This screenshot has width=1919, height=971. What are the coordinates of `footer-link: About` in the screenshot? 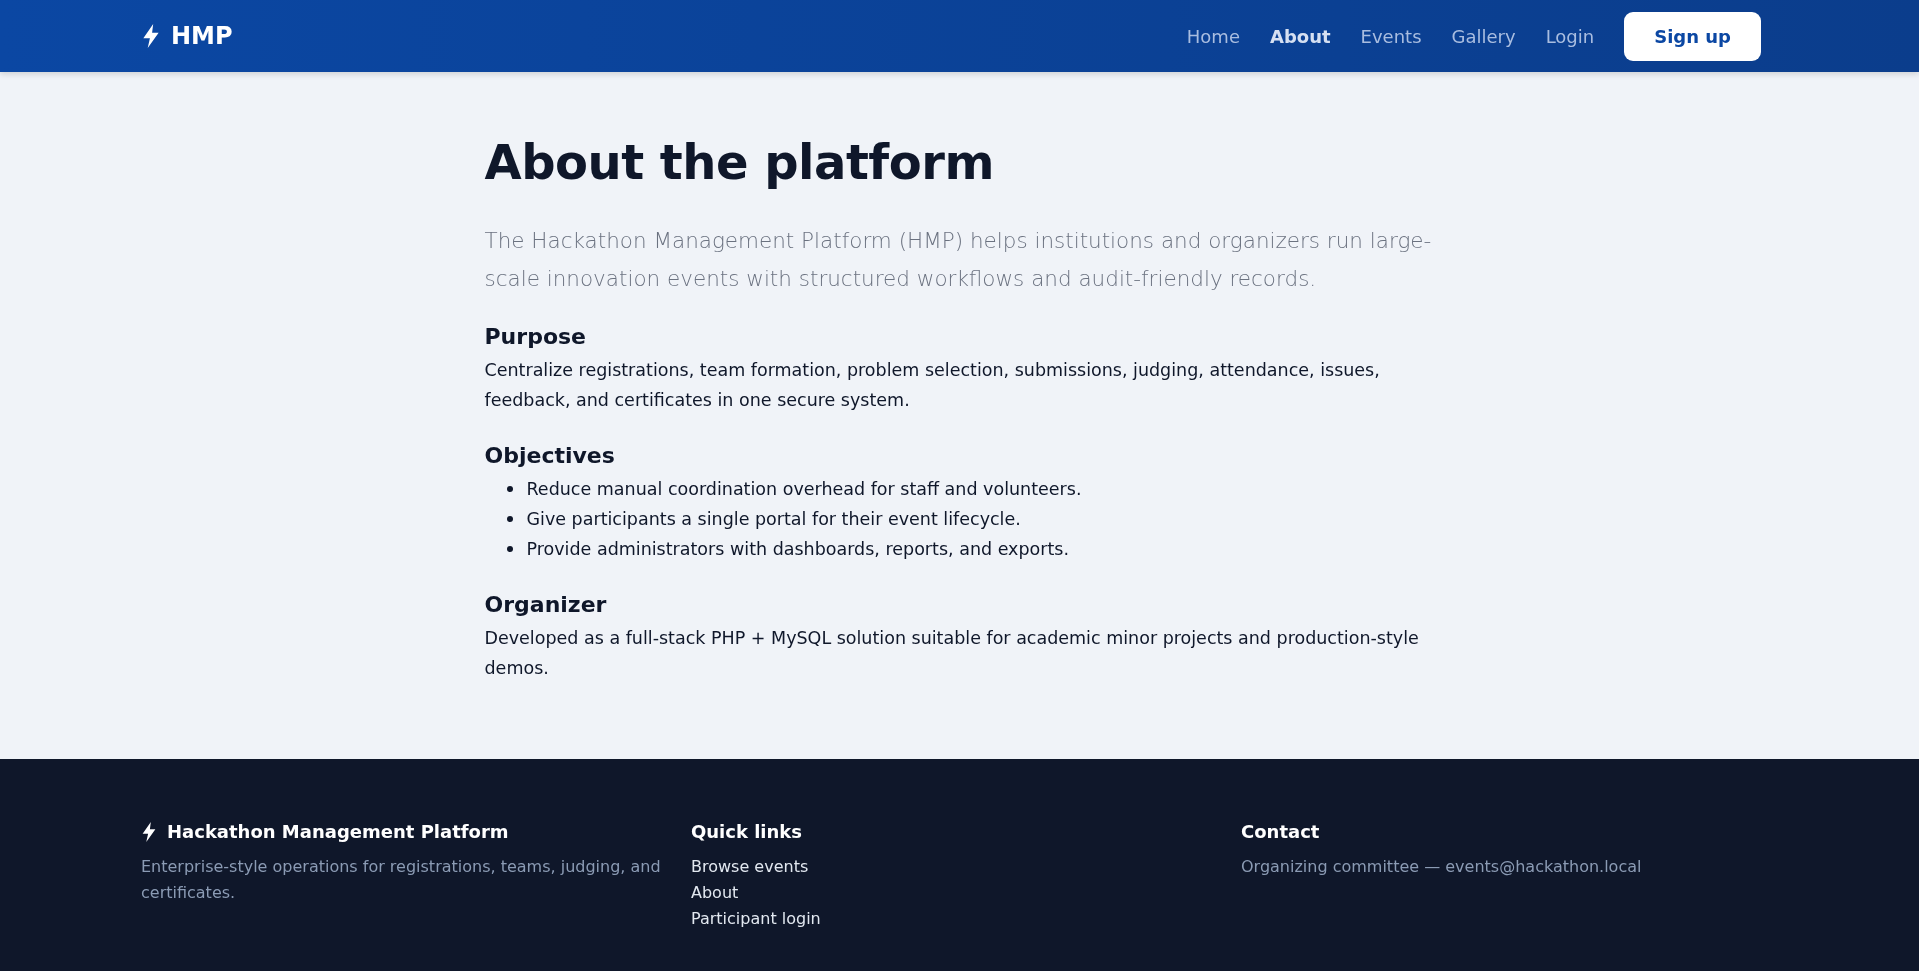 It's located at (715, 893).